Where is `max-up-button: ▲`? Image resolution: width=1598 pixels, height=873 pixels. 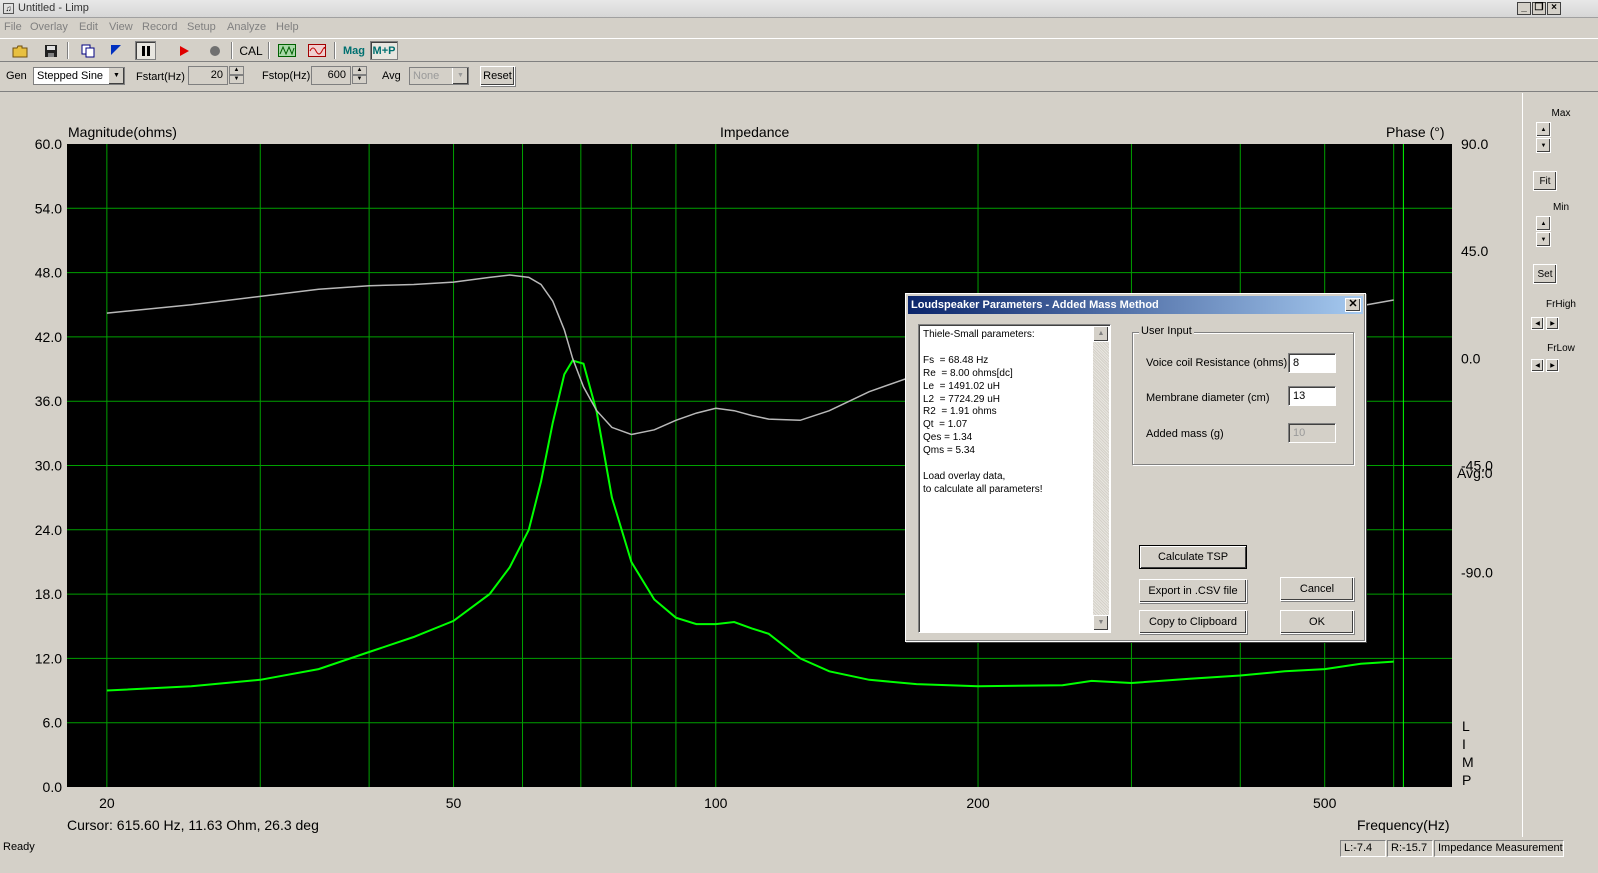 max-up-button: ▲ is located at coordinates (1543, 129).